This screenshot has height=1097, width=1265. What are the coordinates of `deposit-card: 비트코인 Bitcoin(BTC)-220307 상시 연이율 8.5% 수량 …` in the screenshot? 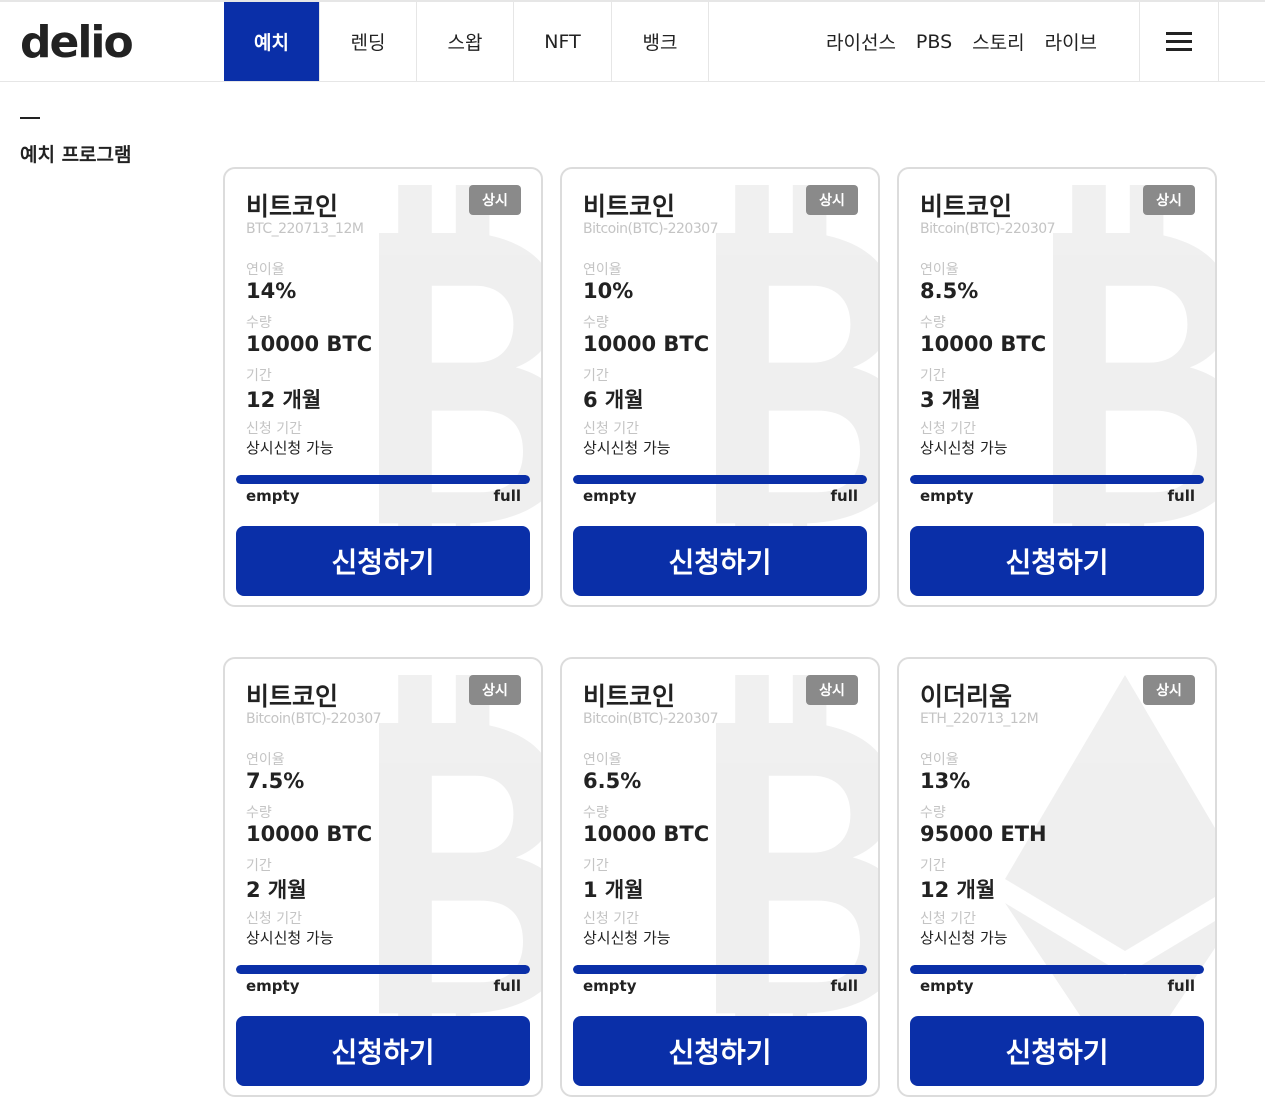 It's located at (1057, 387).